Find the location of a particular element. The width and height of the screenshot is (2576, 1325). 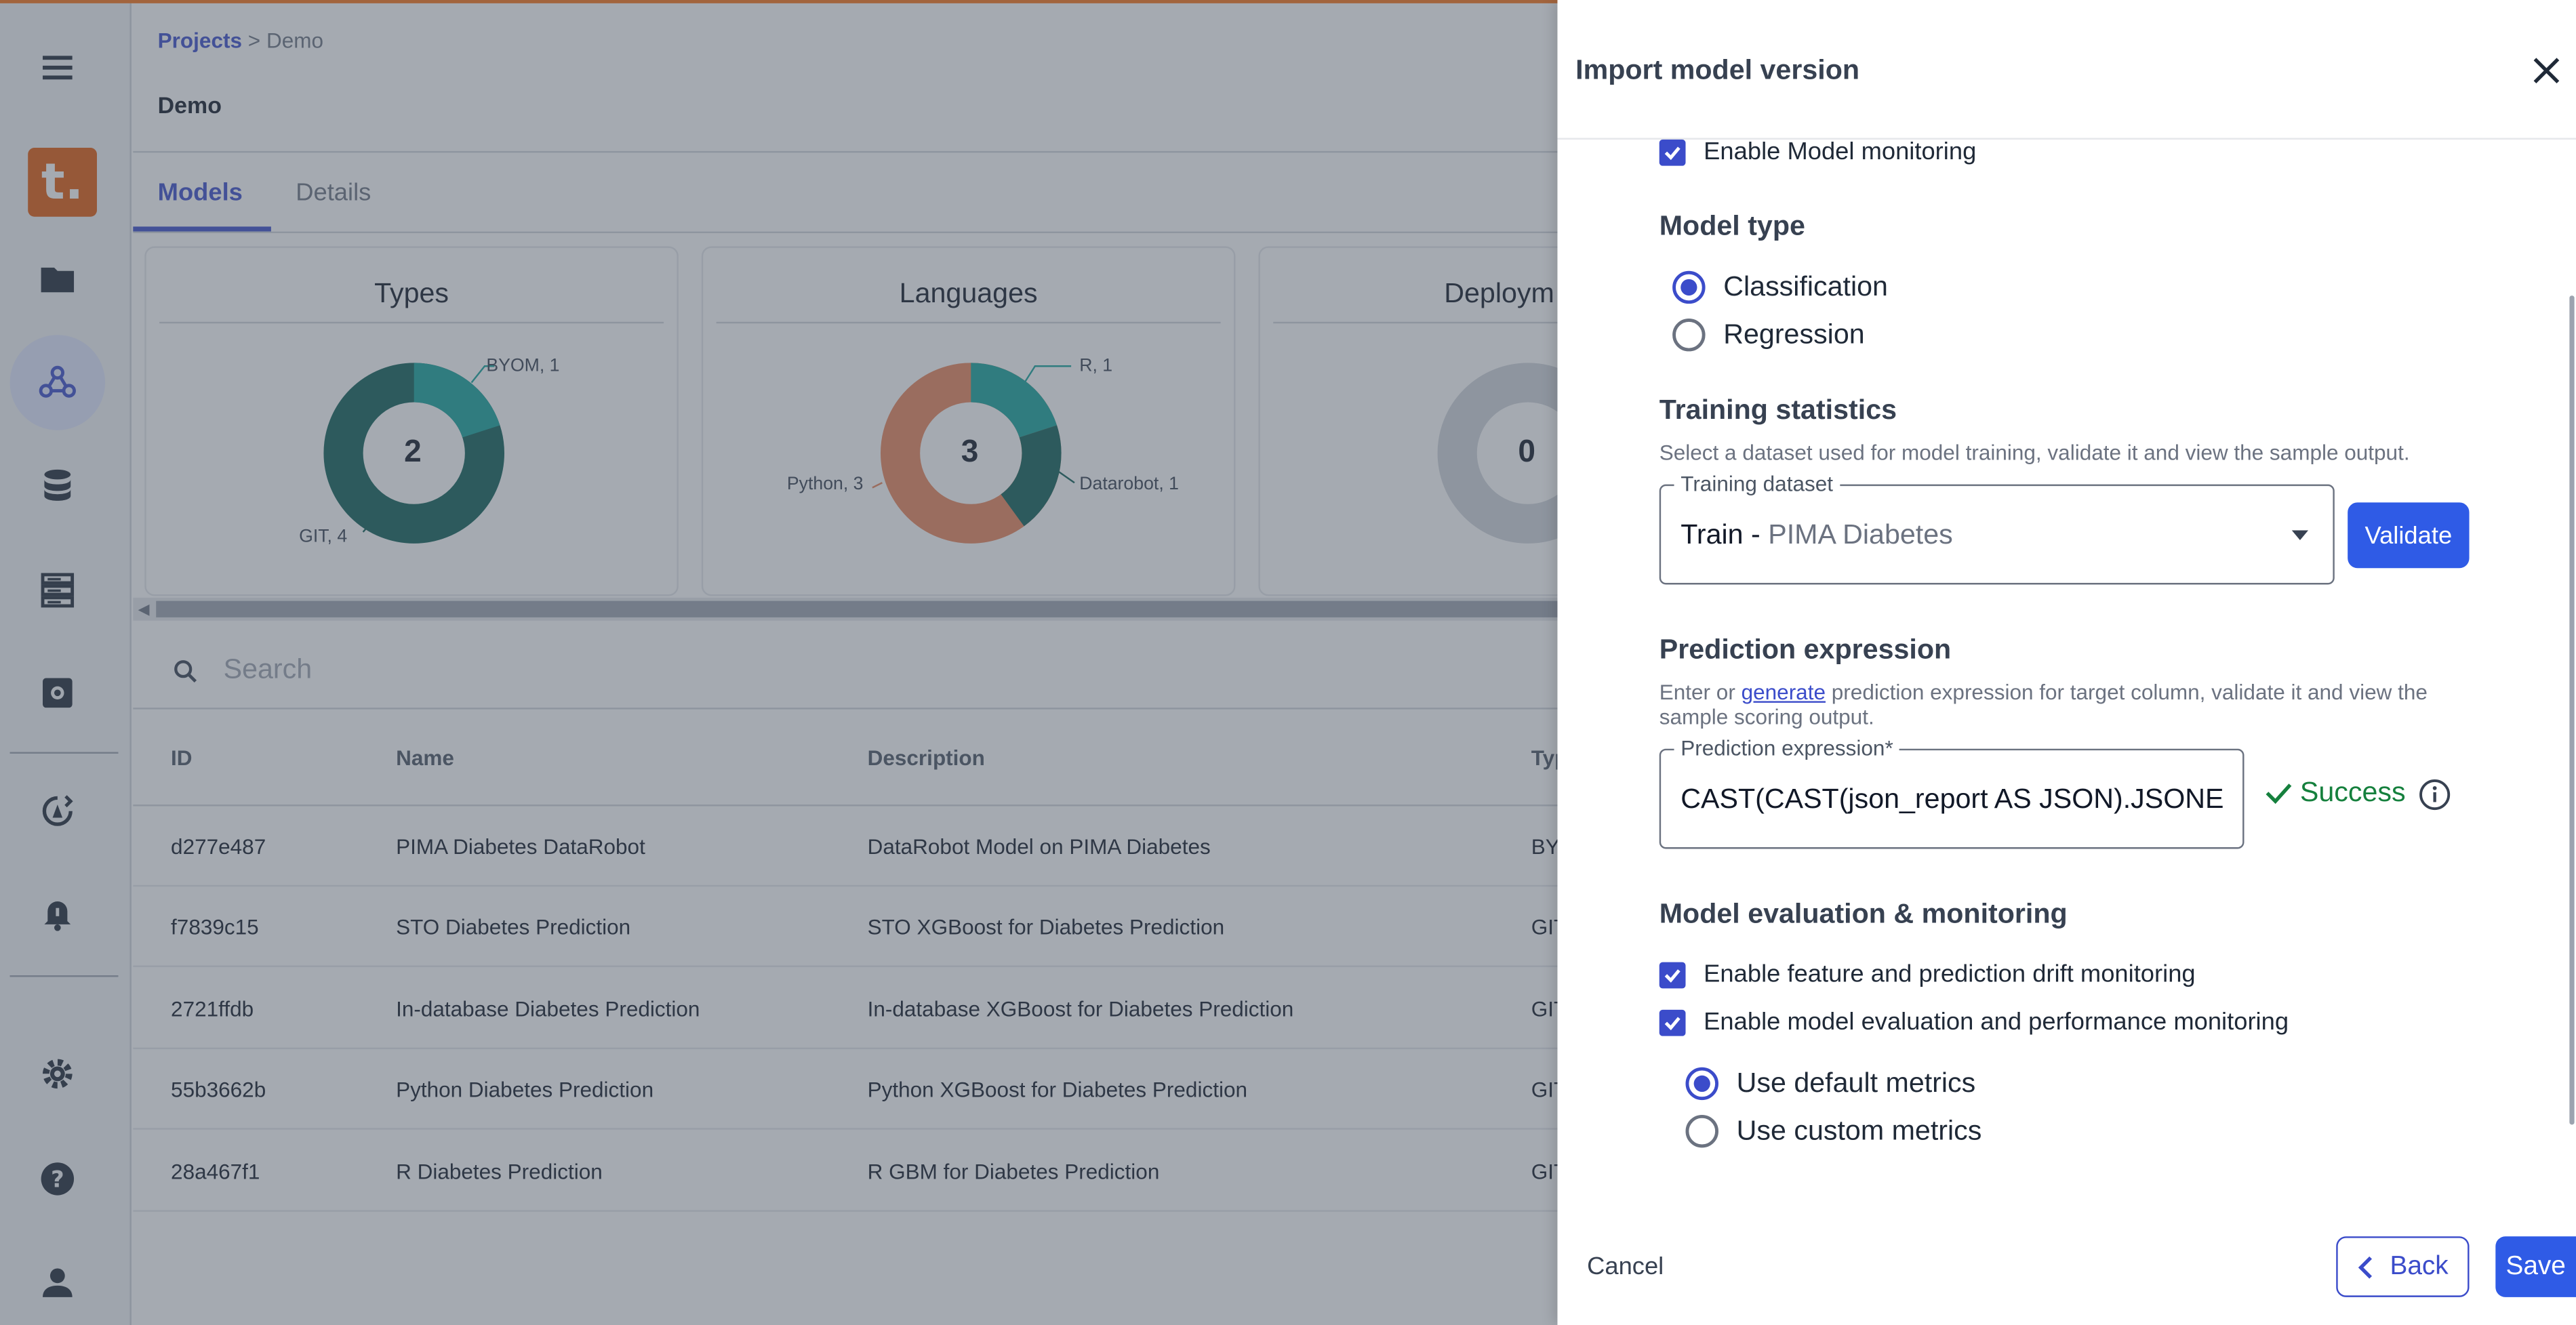

close-icon is located at coordinates (2546, 70).